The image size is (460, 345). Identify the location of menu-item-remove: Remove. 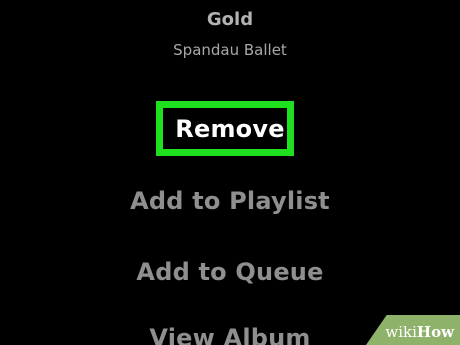
(230, 129).